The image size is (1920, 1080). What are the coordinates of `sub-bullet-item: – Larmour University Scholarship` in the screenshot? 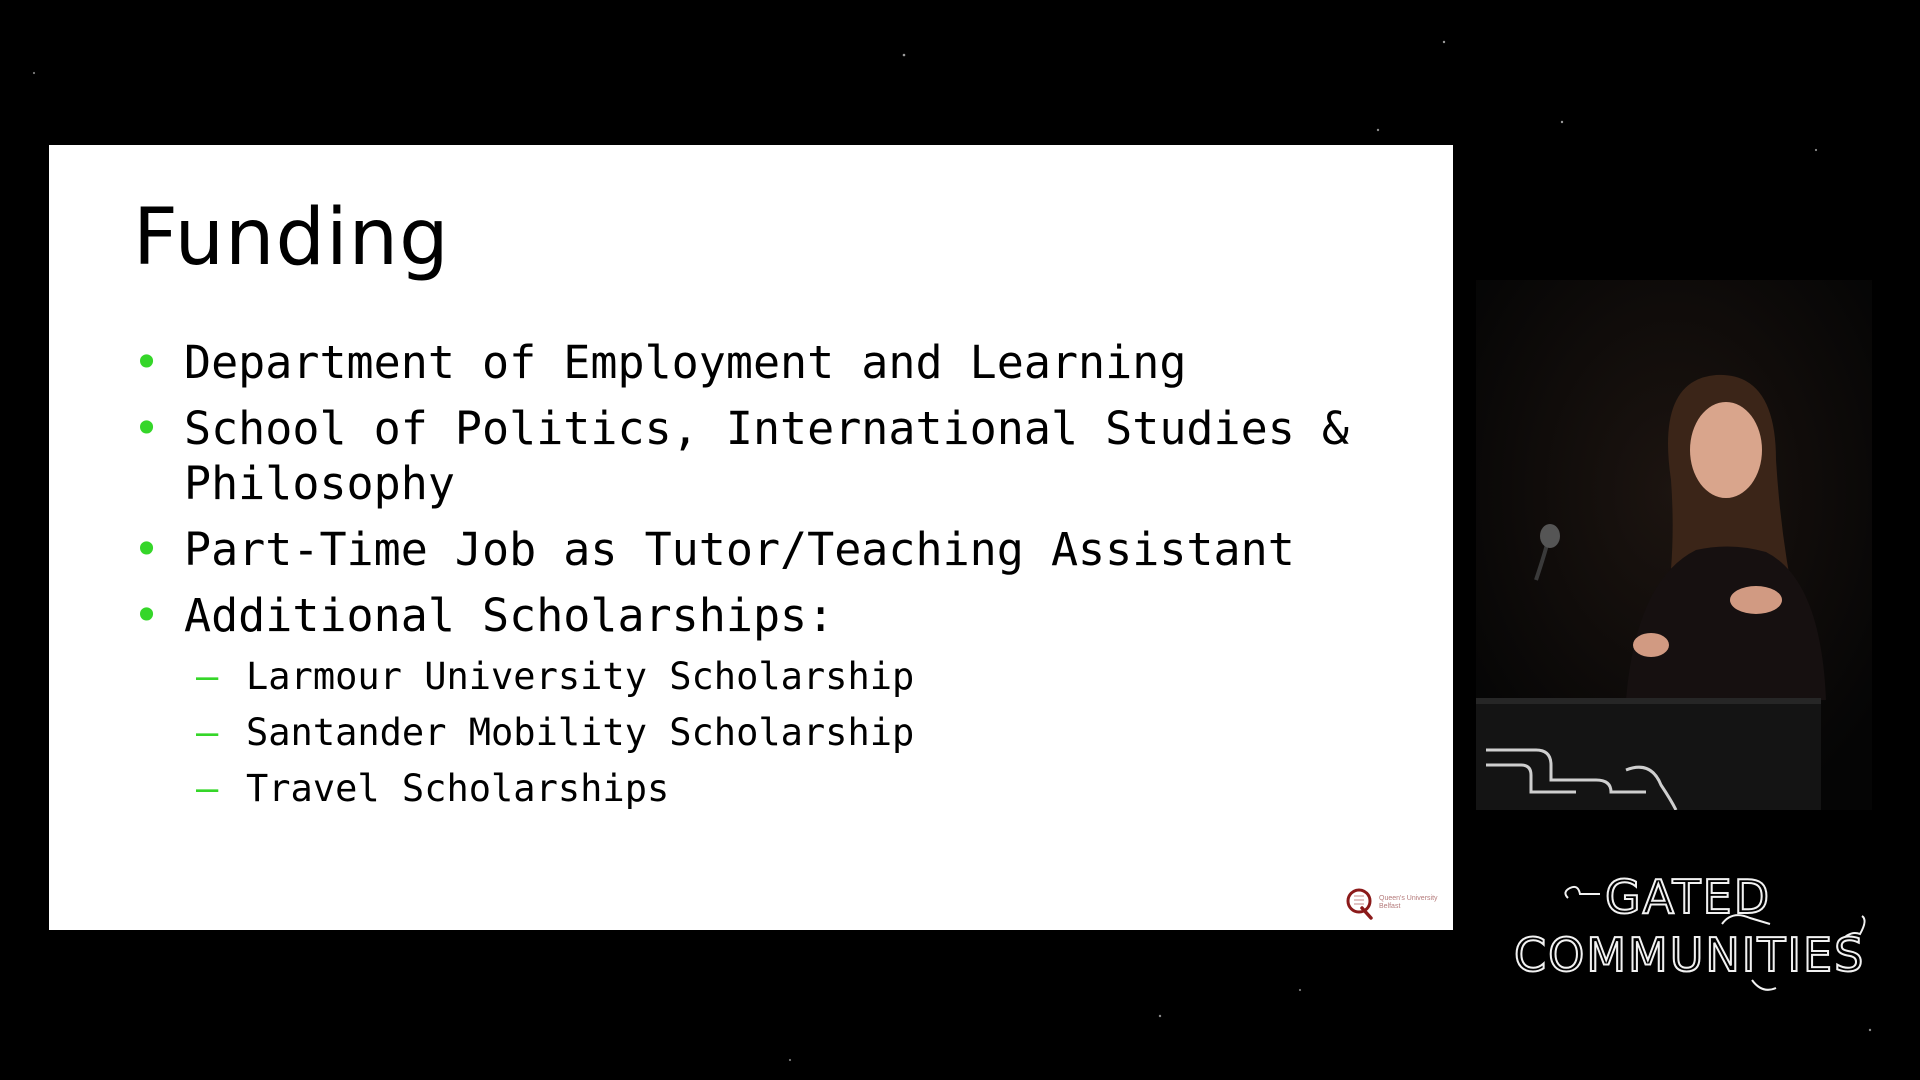 It's located at (804, 677).